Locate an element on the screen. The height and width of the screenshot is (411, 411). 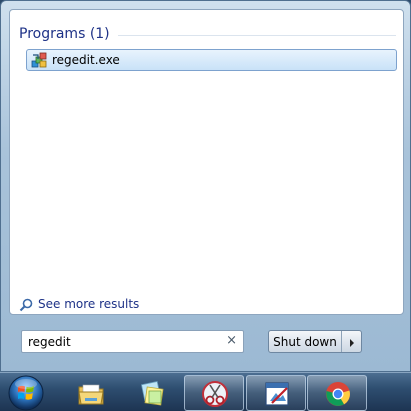
result-item-label: regedit.exe is located at coordinates (86, 60).